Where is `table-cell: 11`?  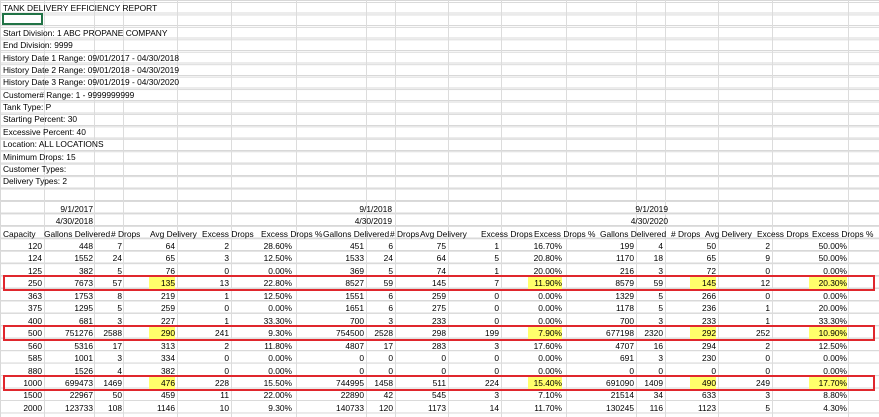 table-cell: 11 is located at coordinates (203, 395).